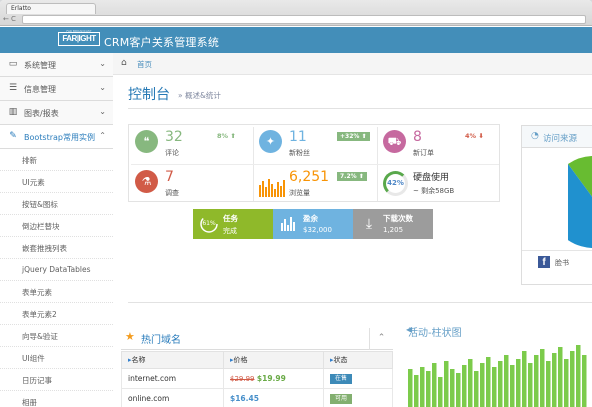  I want to click on edit-icon: ✎, so click(13, 136).